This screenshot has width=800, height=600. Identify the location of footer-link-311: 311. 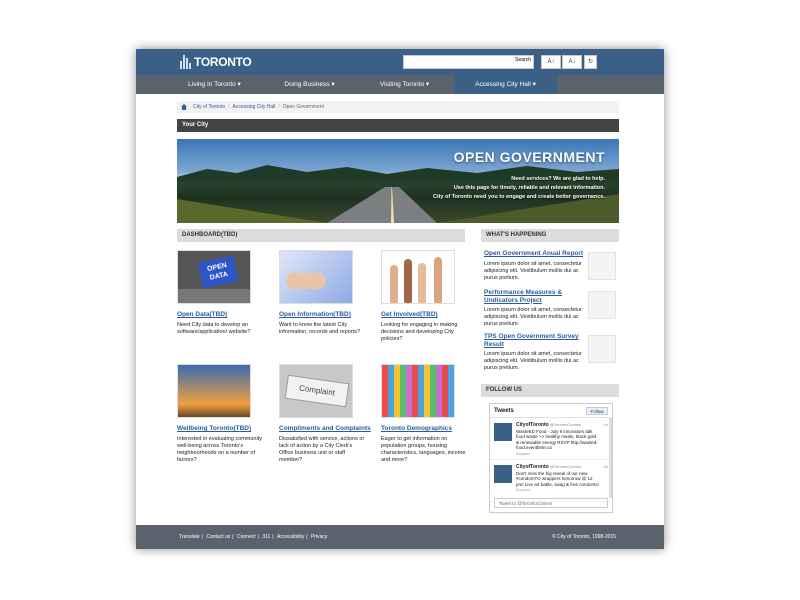
(266, 537).